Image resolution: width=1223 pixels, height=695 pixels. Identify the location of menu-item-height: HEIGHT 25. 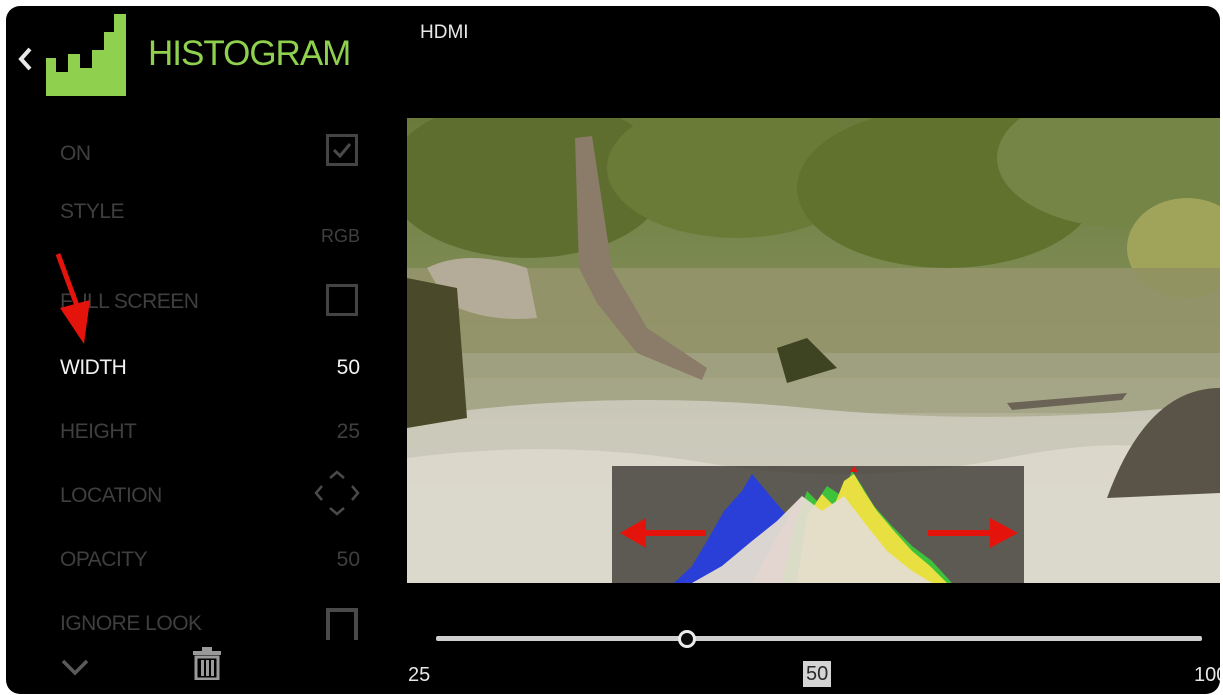
(210, 432).